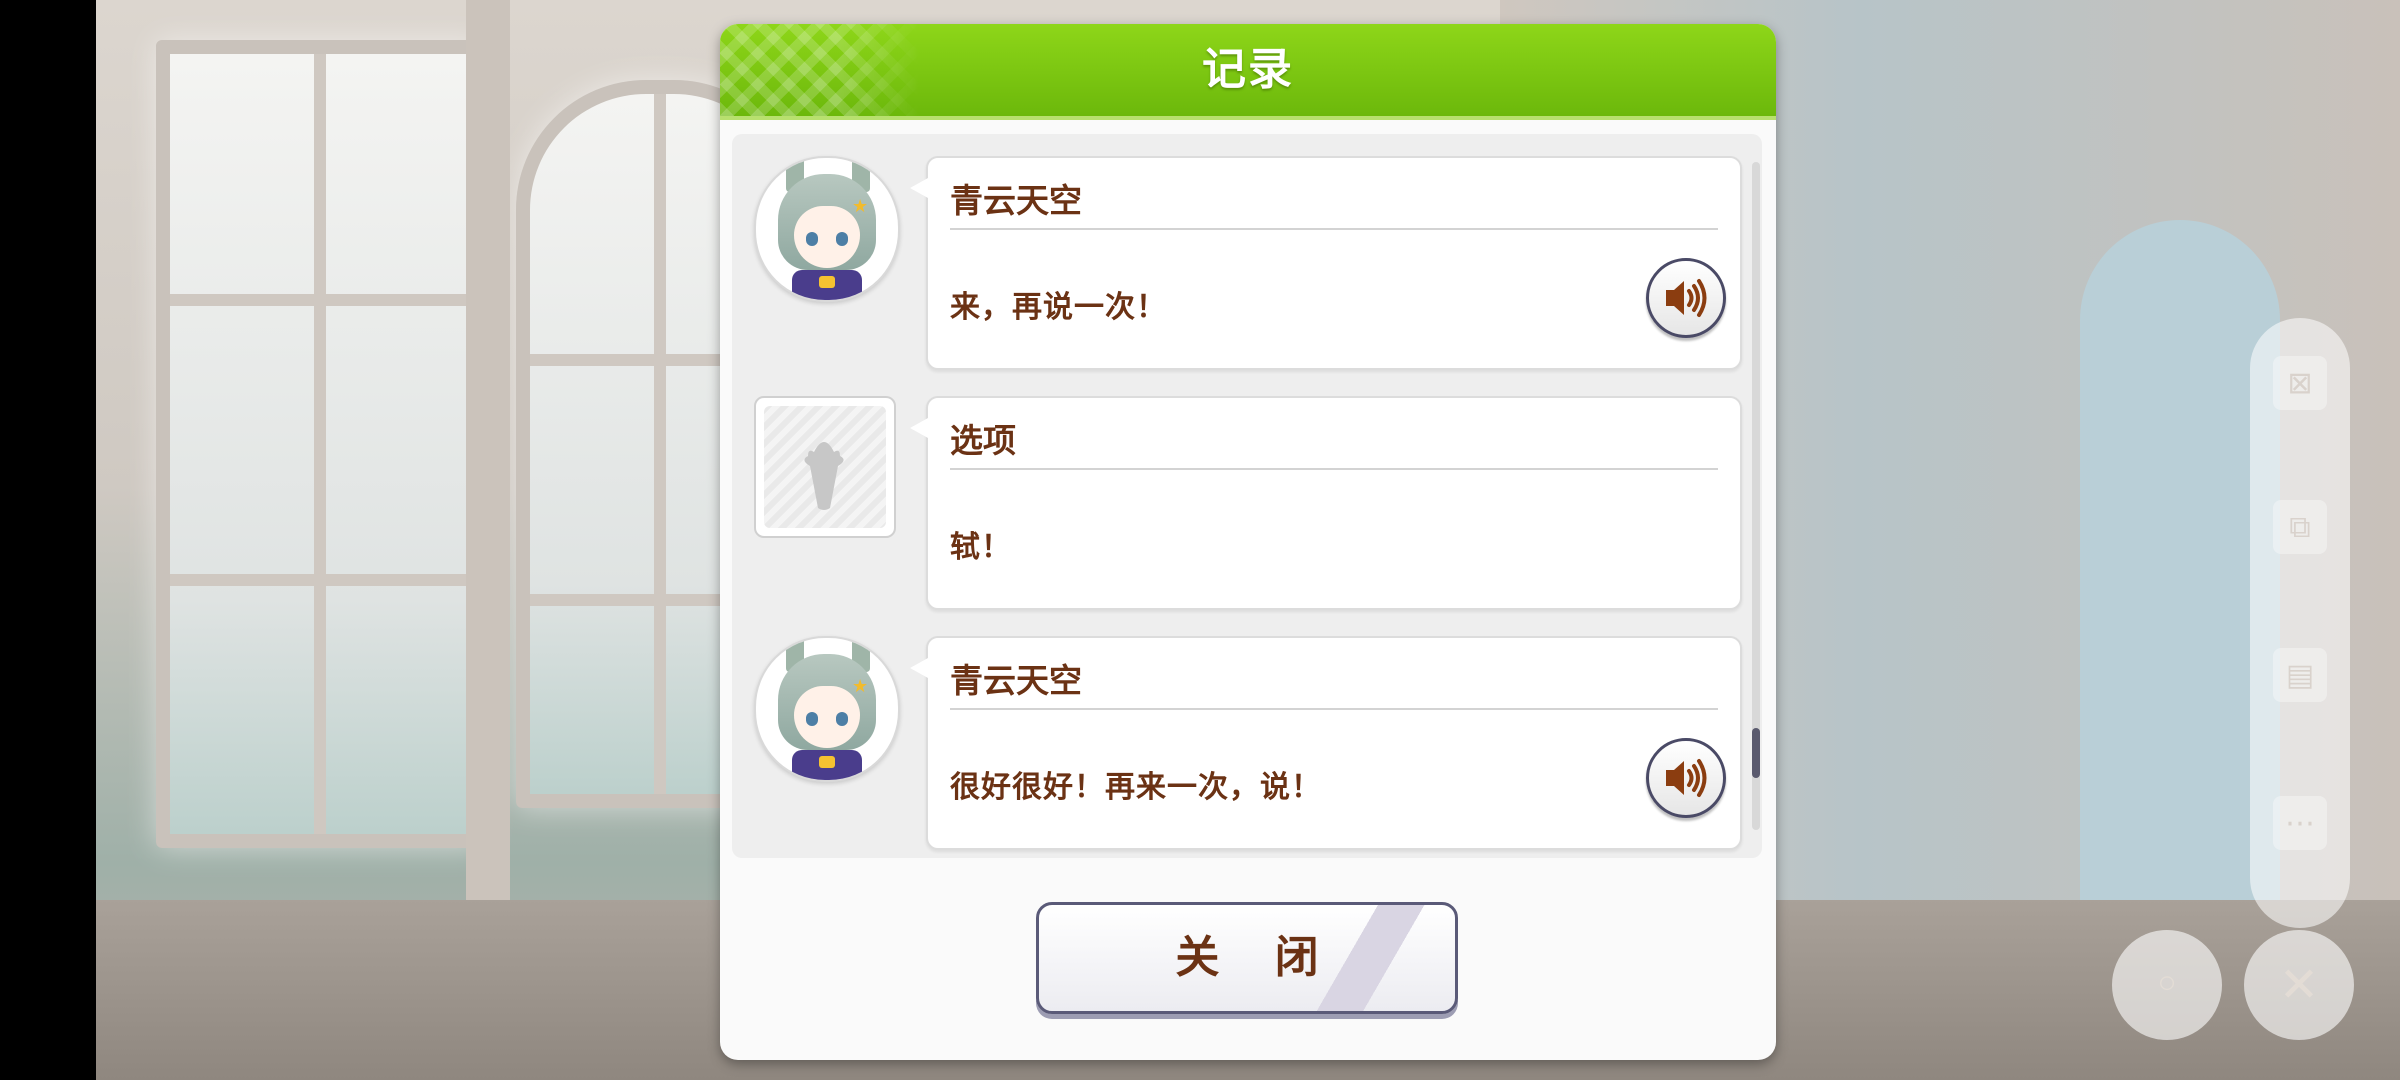  What do you see at coordinates (1136, 787) in the screenshot?
I see `dialogue-text: 很好很好！再来一次，说！` at bounding box center [1136, 787].